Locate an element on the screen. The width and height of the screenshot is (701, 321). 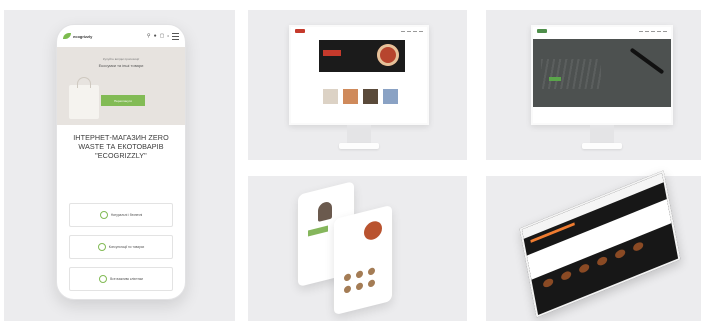
keyboard-image is located at coordinates (571, 74).